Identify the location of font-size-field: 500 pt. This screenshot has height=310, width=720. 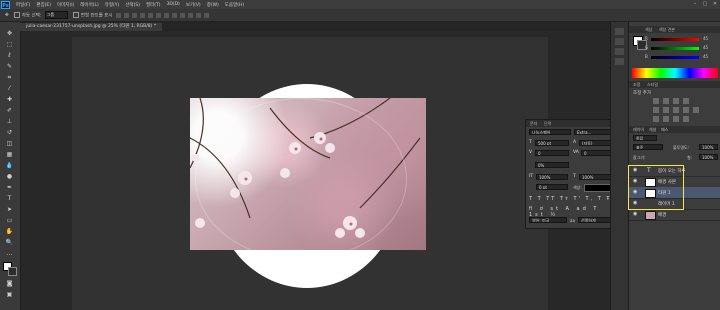
(552, 143).